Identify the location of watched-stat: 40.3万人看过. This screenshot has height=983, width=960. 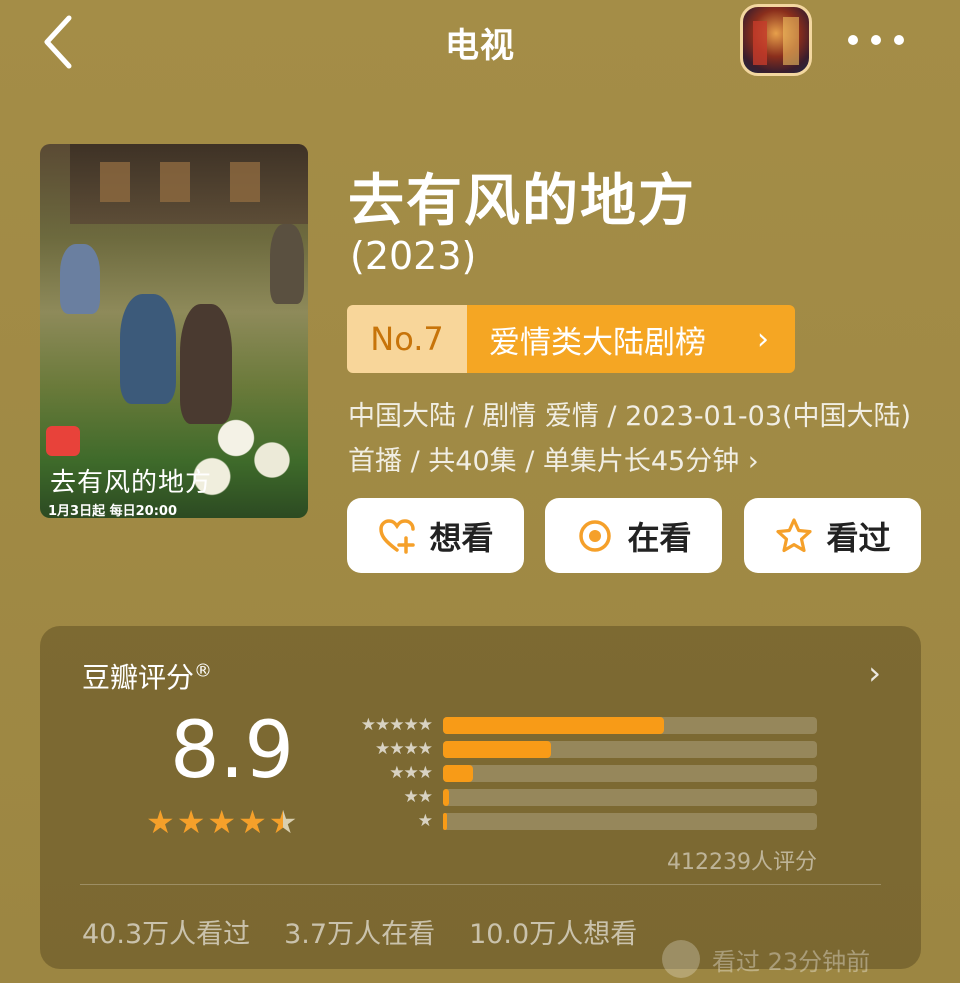
(166, 931).